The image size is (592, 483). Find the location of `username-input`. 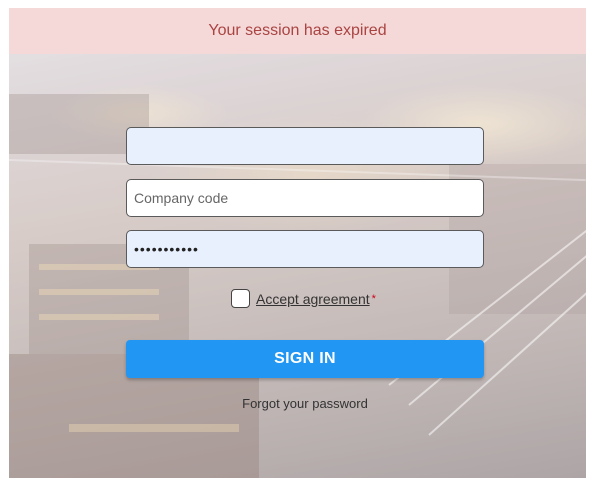

username-input is located at coordinates (305, 146).